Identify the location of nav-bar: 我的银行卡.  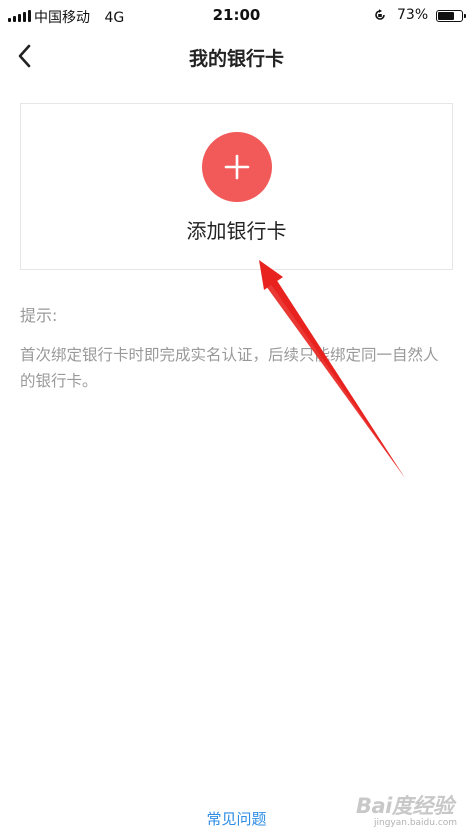
(236, 57).